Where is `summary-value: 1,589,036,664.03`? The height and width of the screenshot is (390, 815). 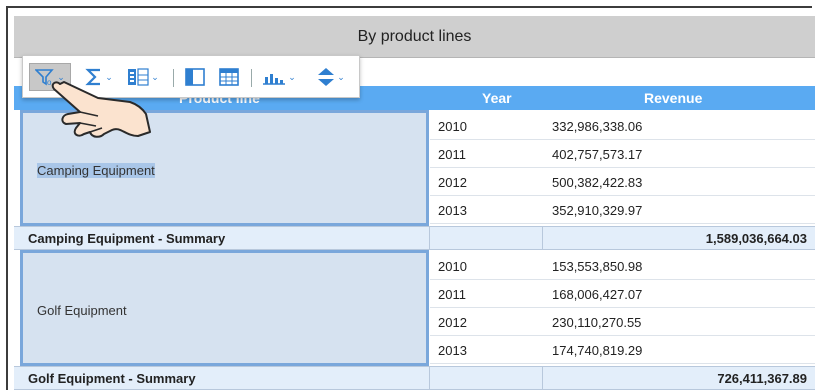 summary-value: 1,589,036,664.03 is located at coordinates (756, 238).